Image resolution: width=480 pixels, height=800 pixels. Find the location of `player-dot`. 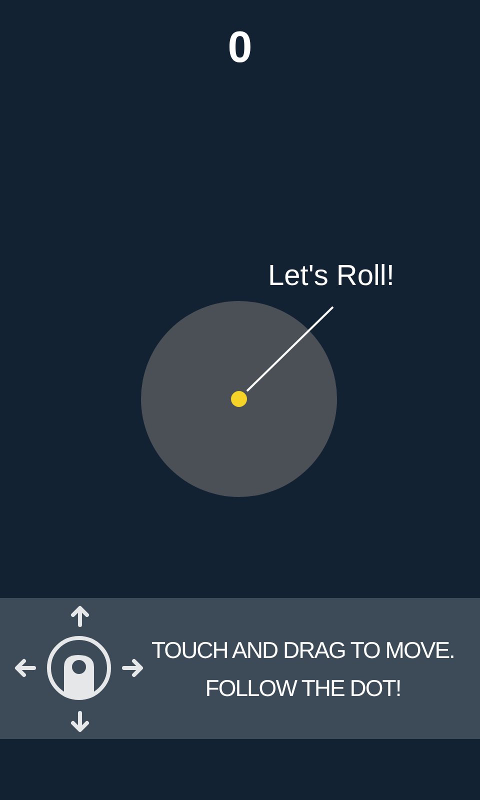

player-dot is located at coordinates (239, 399).